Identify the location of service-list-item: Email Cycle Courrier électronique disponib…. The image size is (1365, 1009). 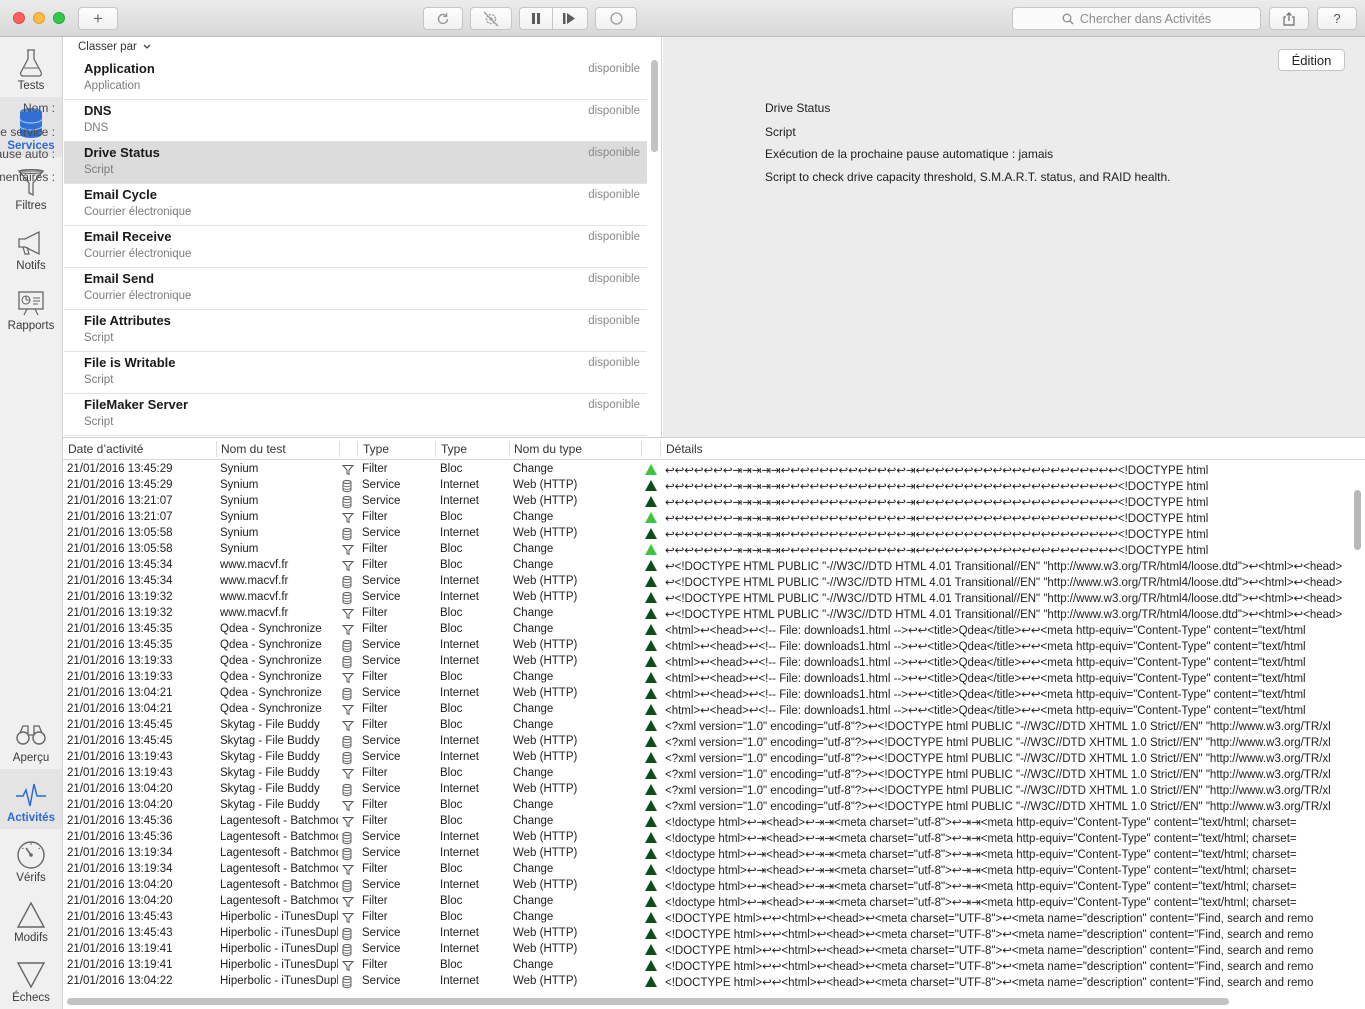
(355, 205).